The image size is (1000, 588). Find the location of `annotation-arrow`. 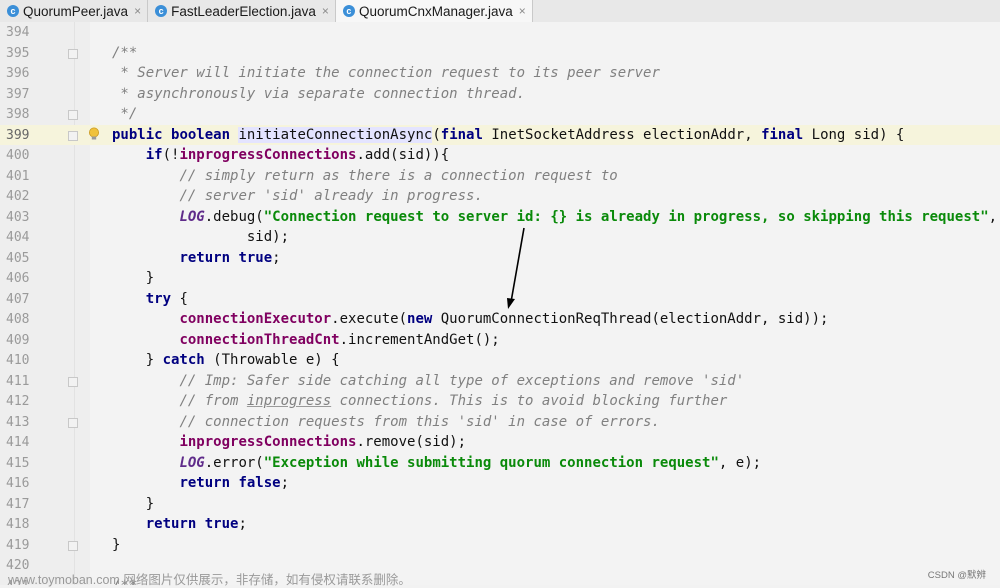

annotation-arrow is located at coordinates (516, 268).